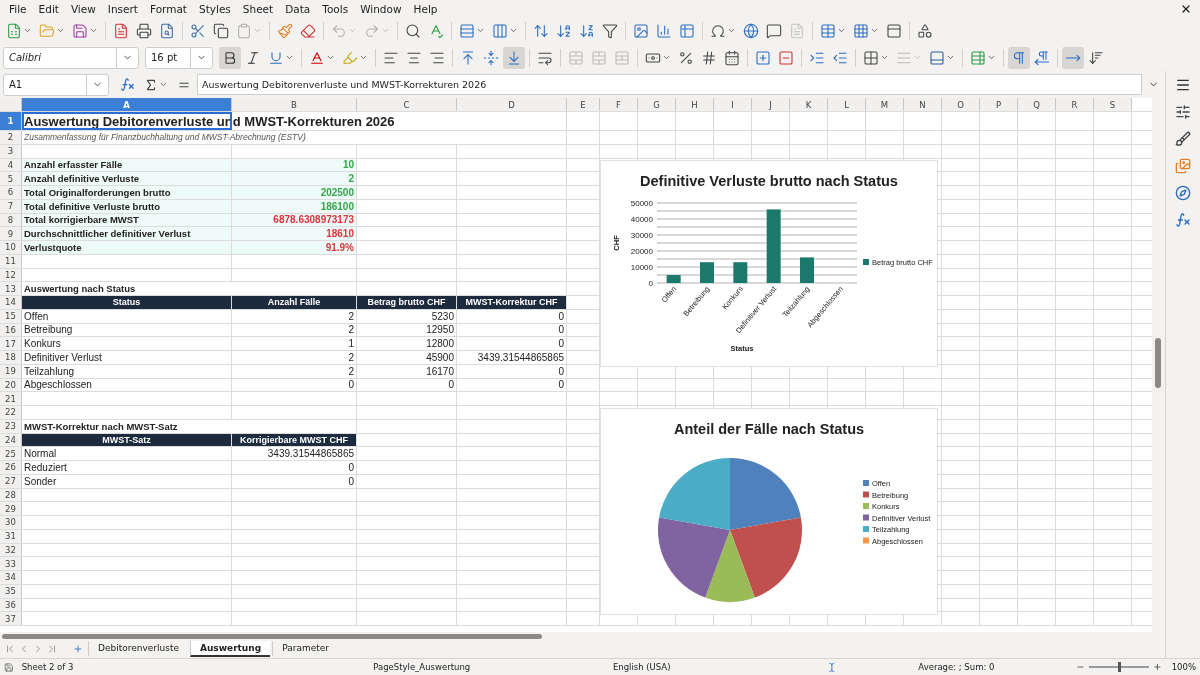  I want to click on axis-tick-label: 0, so click(650, 283).